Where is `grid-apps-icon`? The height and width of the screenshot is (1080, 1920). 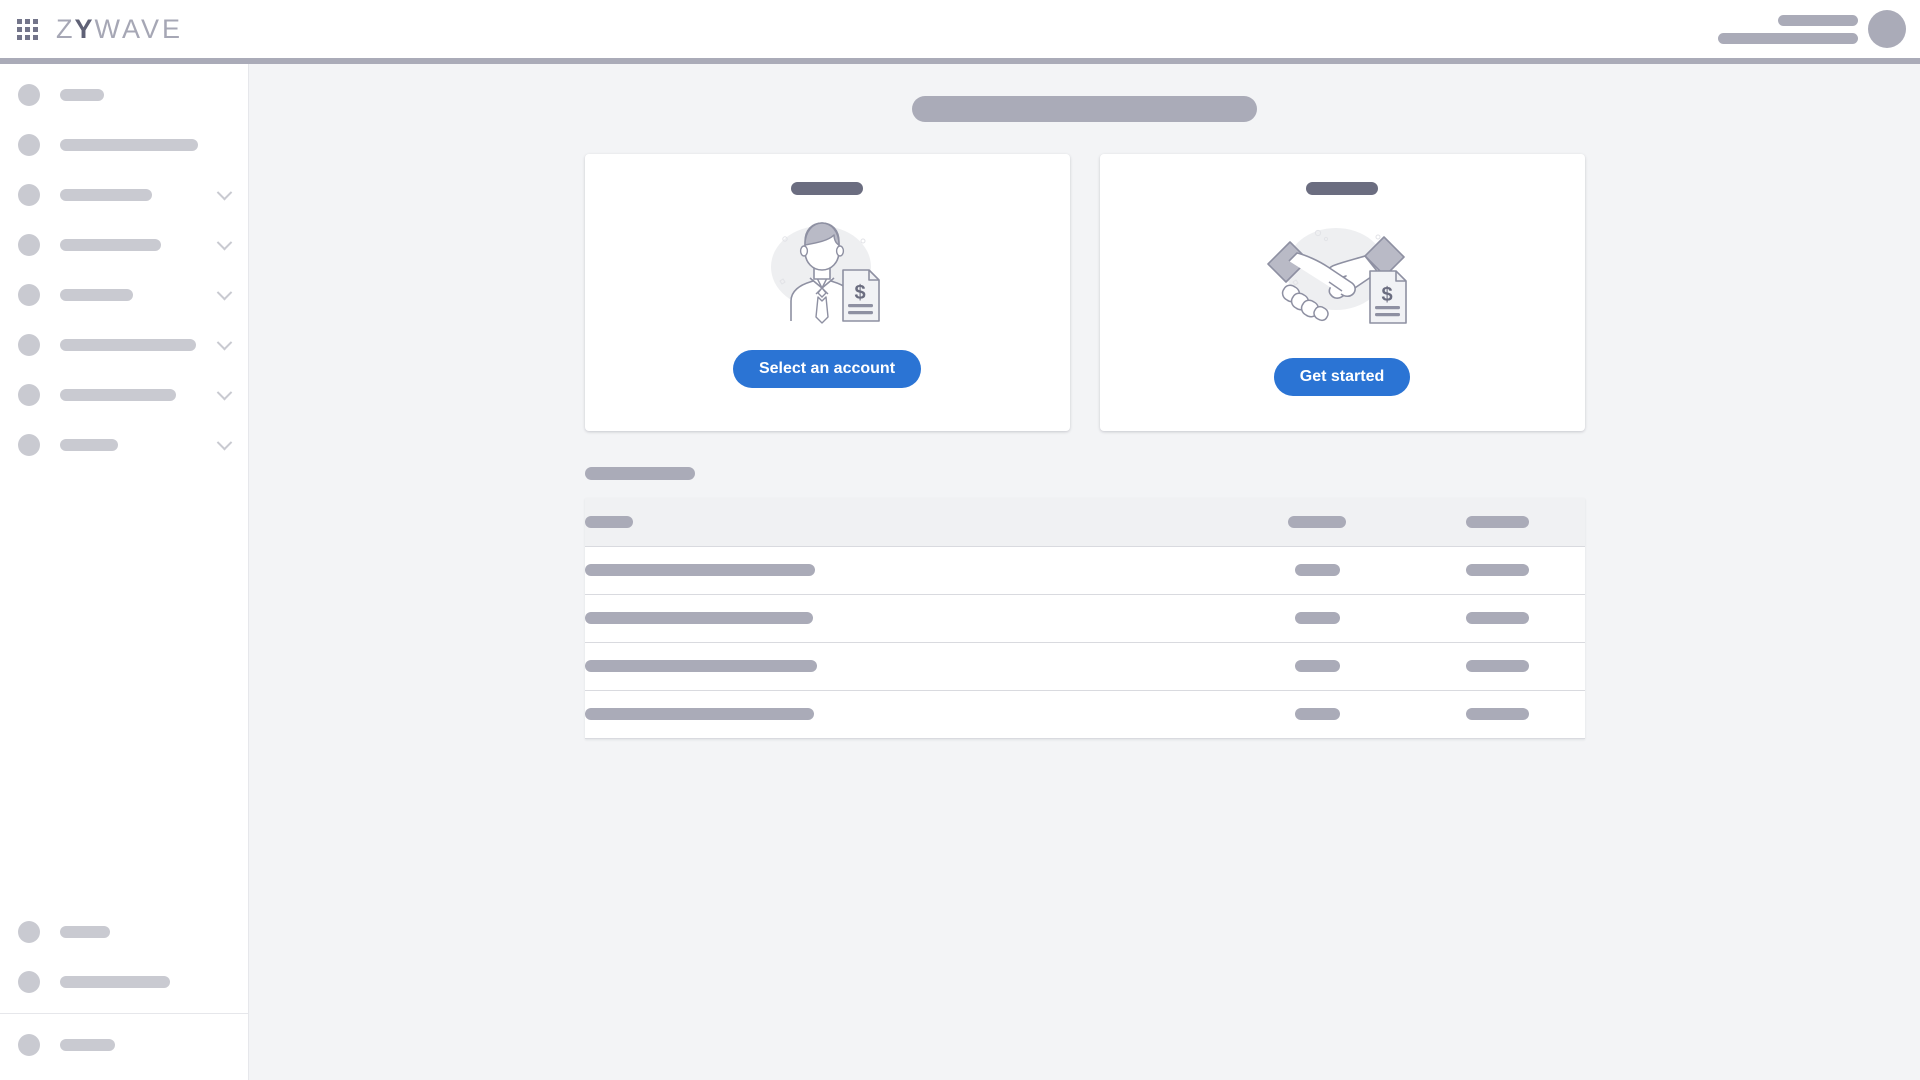 grid-apps-icon is located at coordinates (27, 29).